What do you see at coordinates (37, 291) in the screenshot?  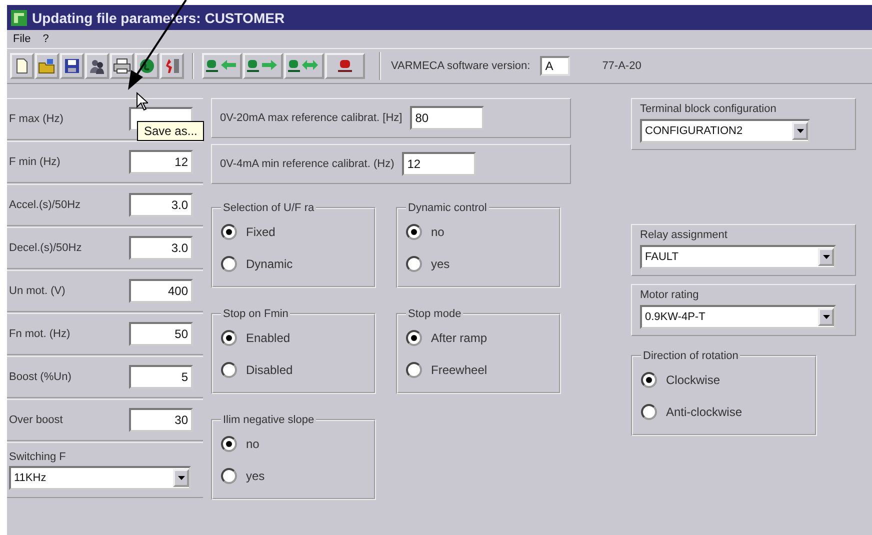 I see `parameter-label: Un mot. (V)` at bounding box center [37, 291].